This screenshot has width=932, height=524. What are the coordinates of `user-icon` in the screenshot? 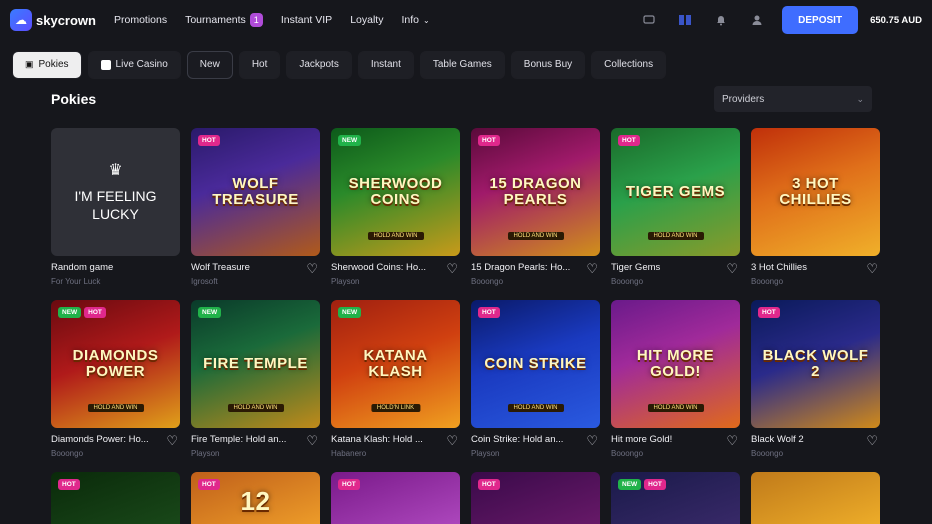 It's located at (757, 20).